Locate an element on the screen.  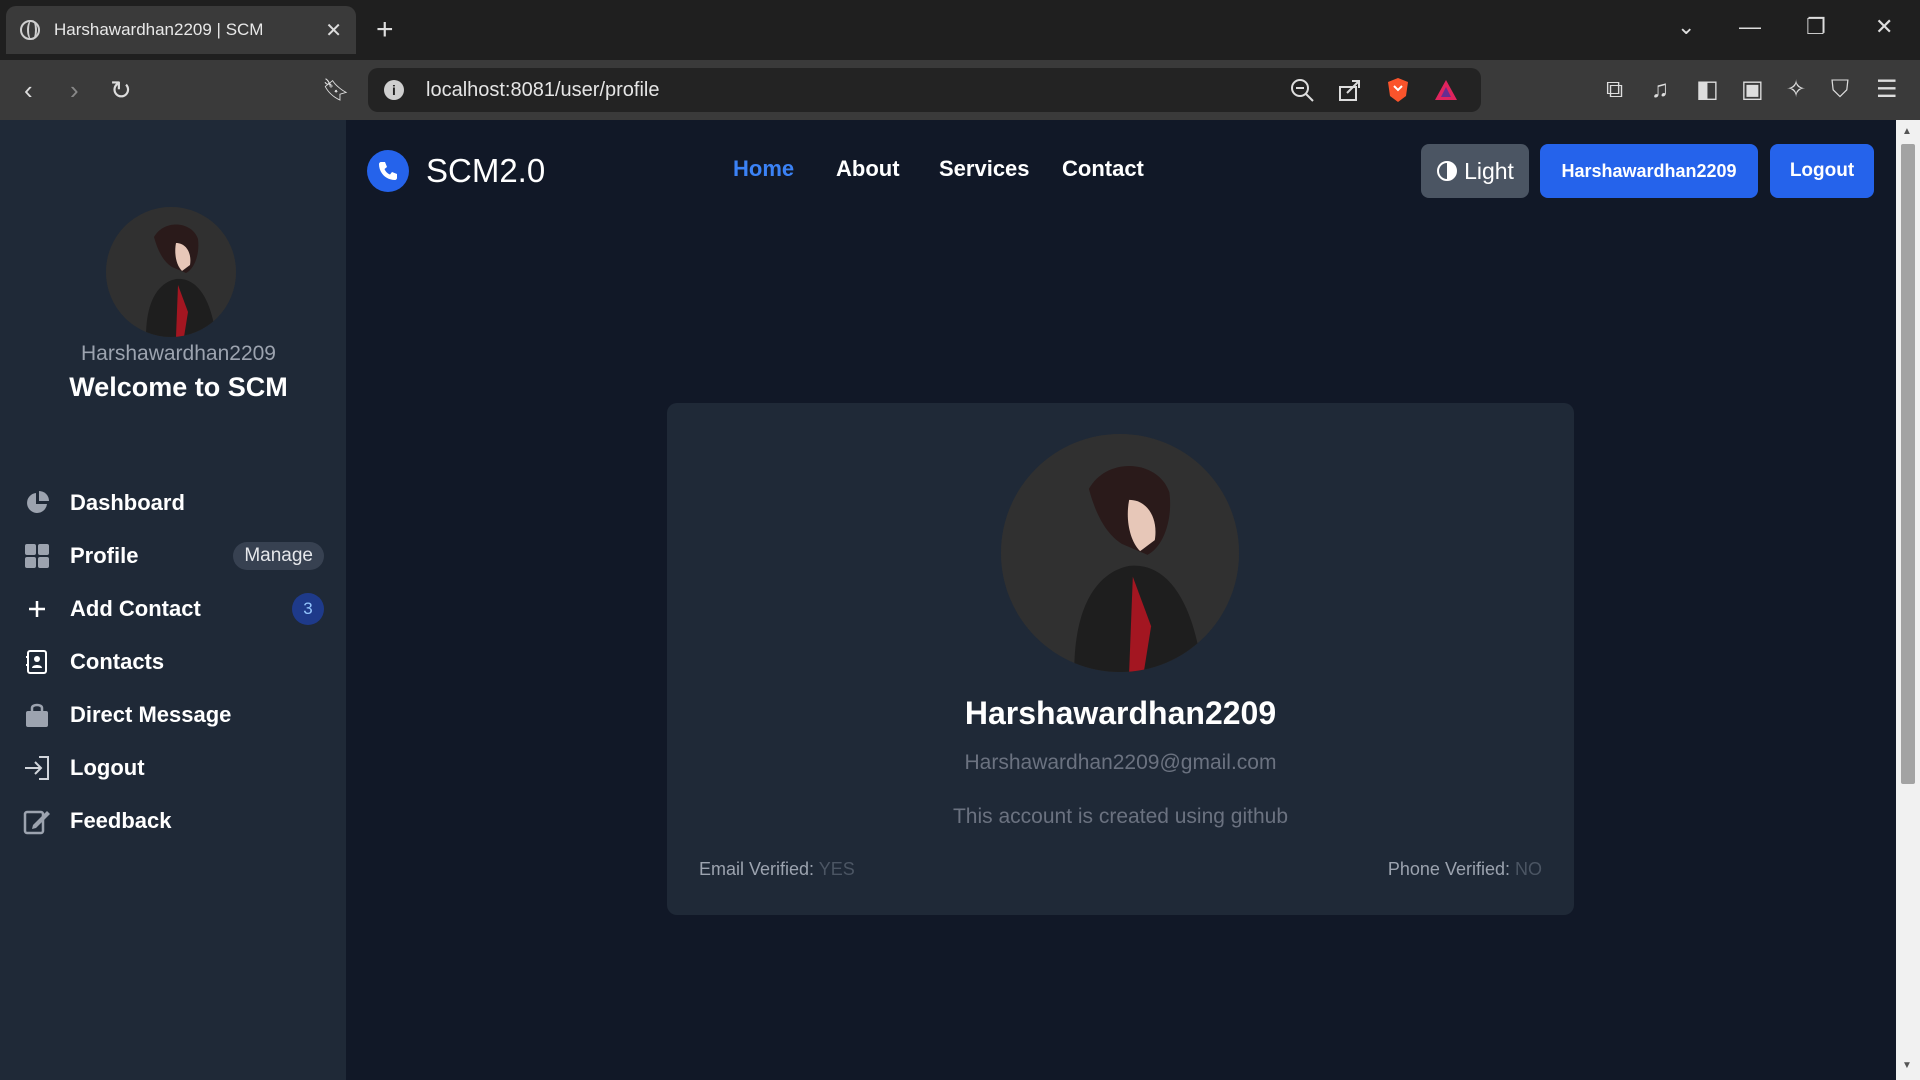
contacts-book-icon is located at coordinates (37, 662).